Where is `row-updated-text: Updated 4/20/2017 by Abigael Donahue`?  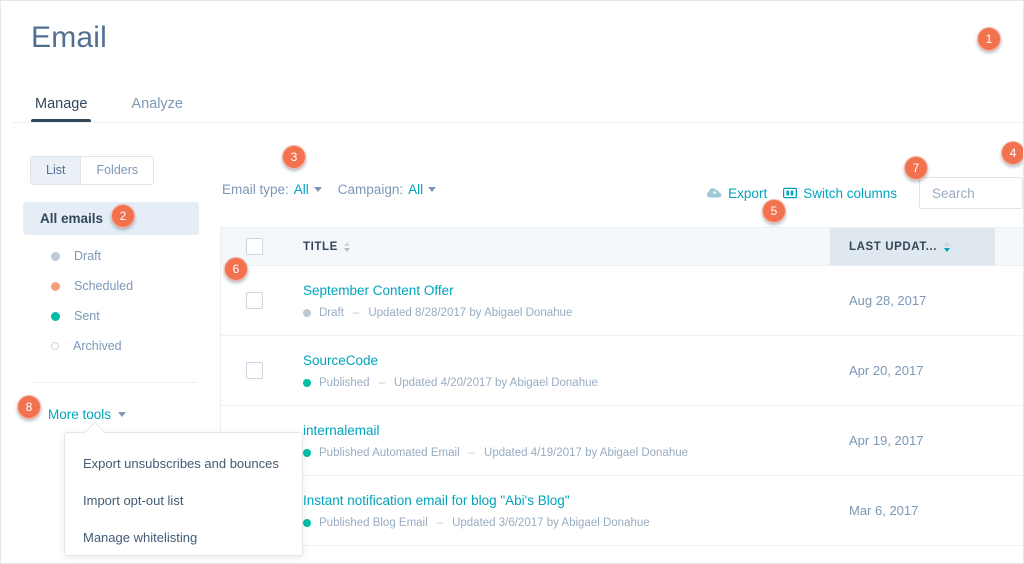 row-updated-text: Updated 4/20/2017 by Abigael Donahue is located at coordinates (495, 383).